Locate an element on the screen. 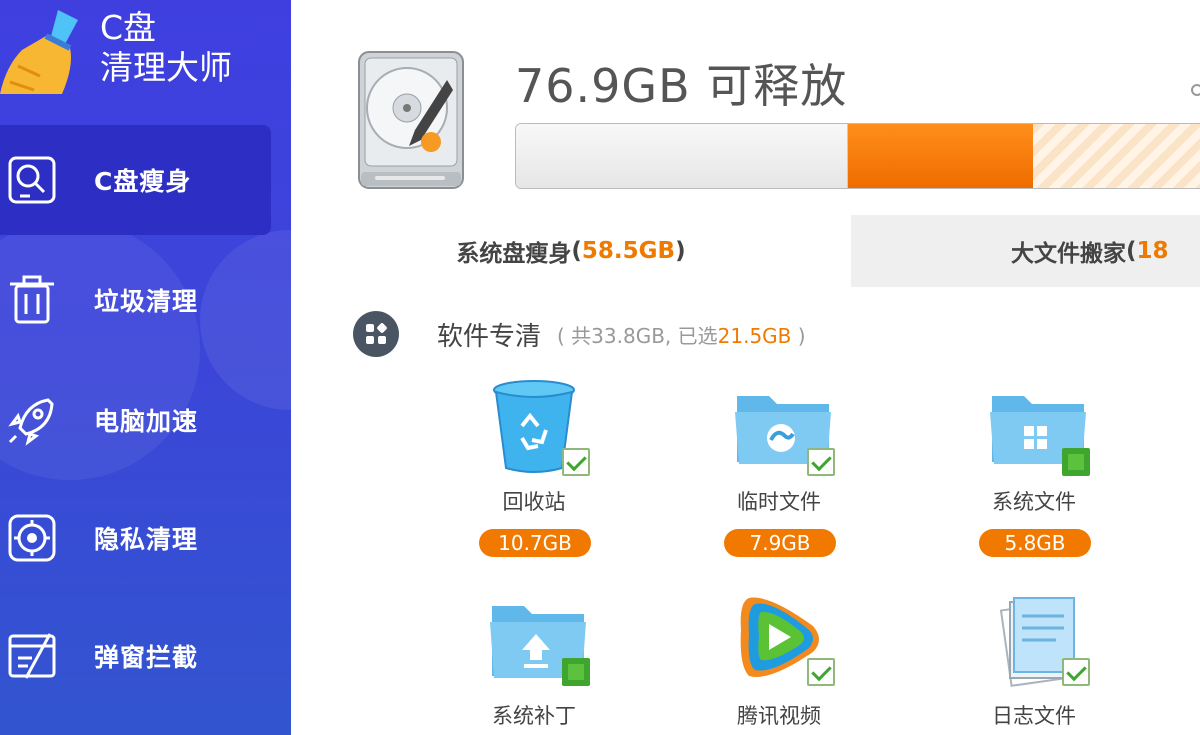  rocket-icon is located at coordinates (31, 422).